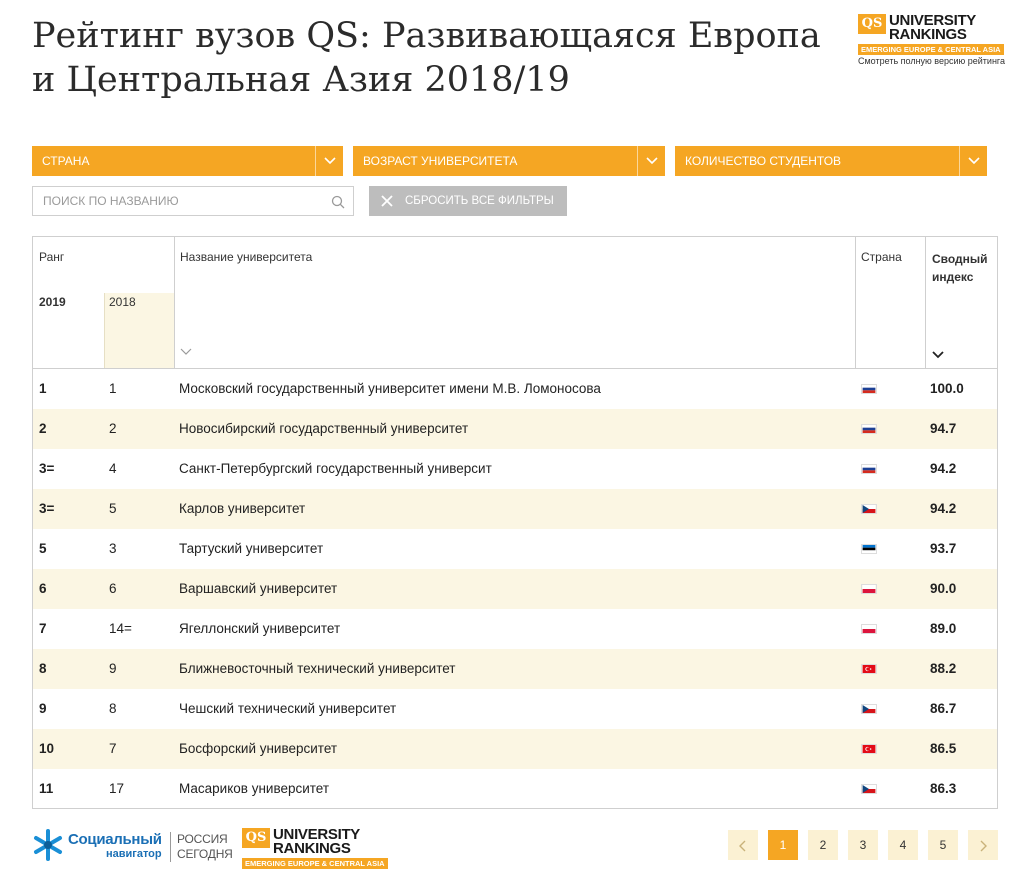  What do you see at coordinates (120, 628) in the screenshot?
I see `rank-2018-cell: 14=` at bounding box center [120, 628].